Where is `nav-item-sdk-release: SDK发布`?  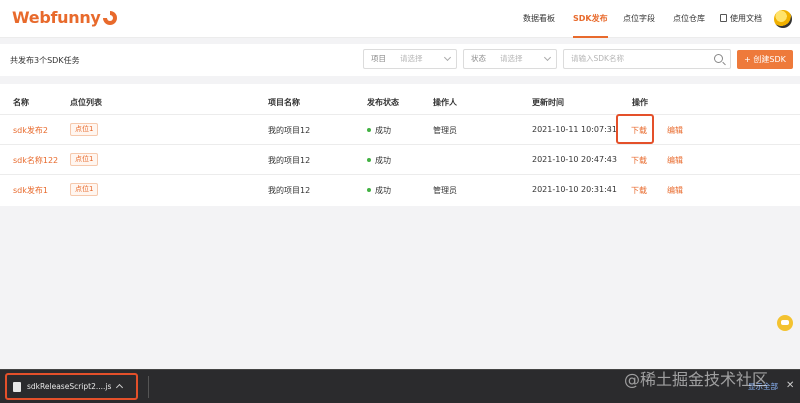
nav-item-sdk-release: SDK发布 is located at coordinates (590, 19).